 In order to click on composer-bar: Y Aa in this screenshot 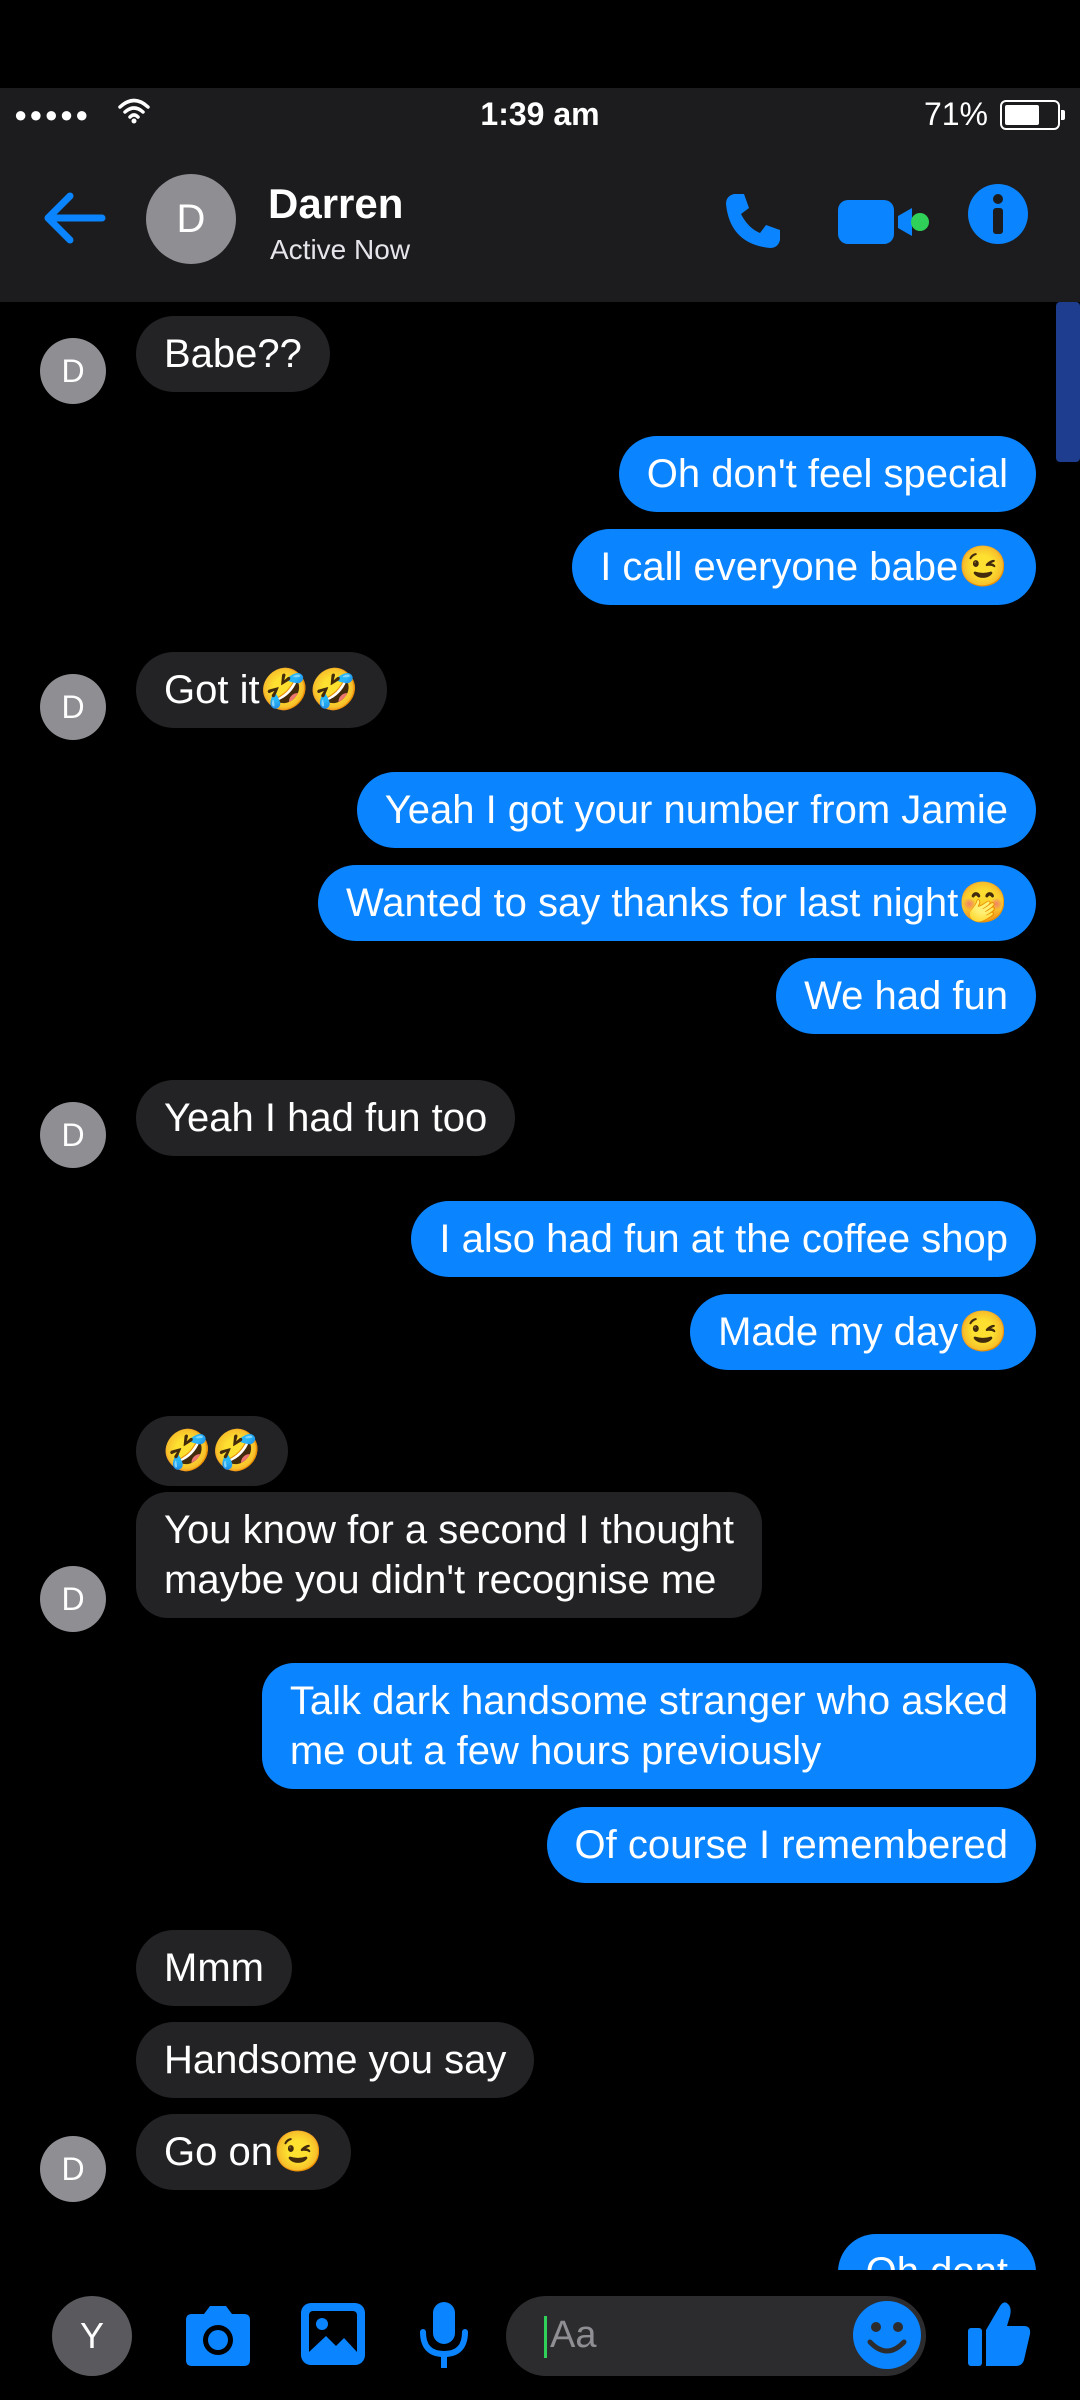, I will do `click(540, 2335)`.